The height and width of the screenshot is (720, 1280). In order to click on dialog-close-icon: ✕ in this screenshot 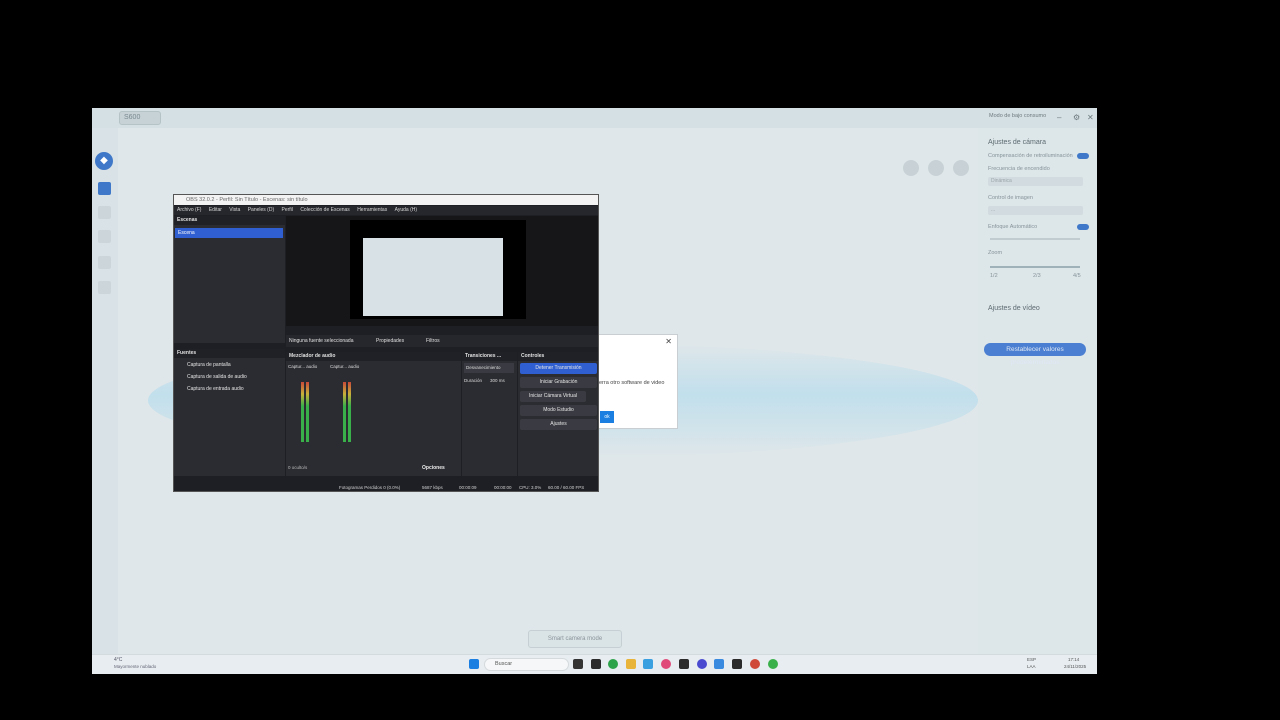, I will do `click(668, 341)`.